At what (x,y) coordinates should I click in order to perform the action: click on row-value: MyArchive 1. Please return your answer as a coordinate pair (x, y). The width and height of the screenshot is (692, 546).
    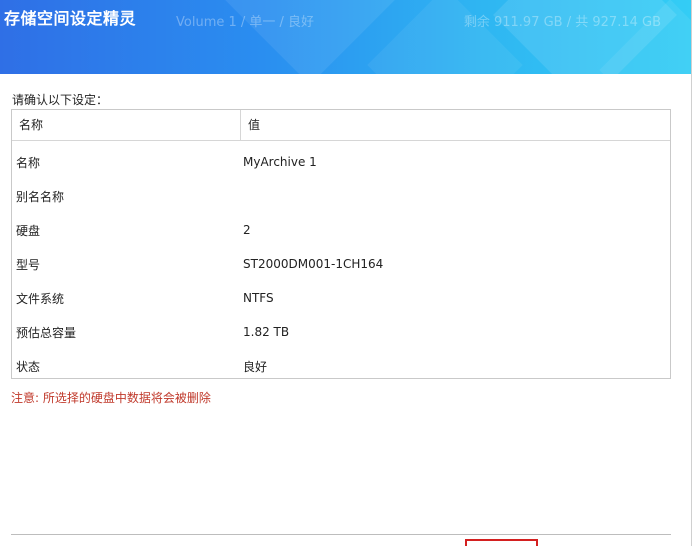
    Looking at the image, I should click on (280, 162).